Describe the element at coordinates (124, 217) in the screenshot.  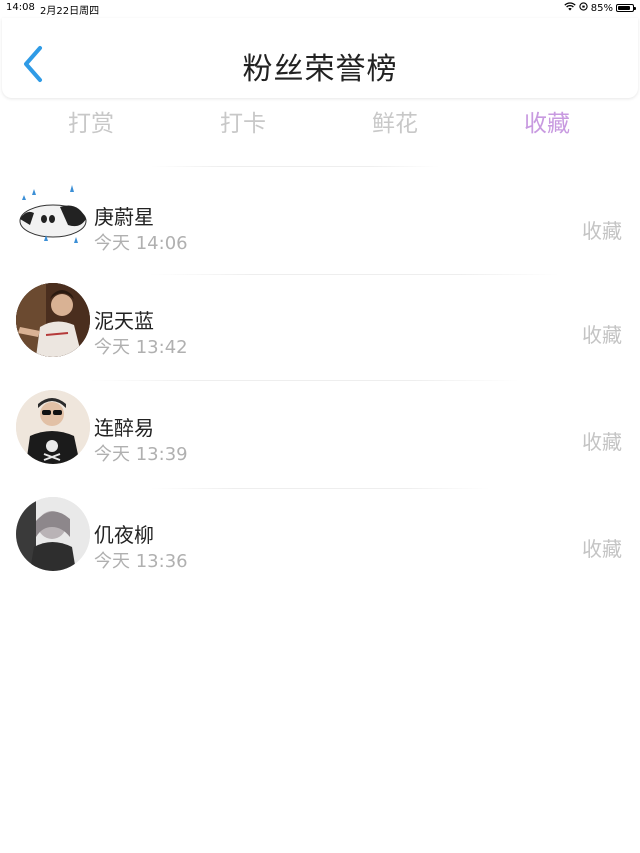
I see `fan-name: 庚蔚星` at that location.